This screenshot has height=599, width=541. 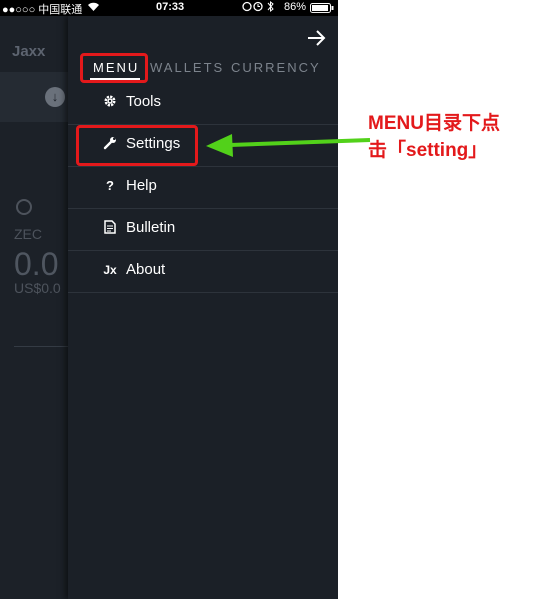 I want to click on close-drawer-arrow-icon, so click(x=316, y=38).